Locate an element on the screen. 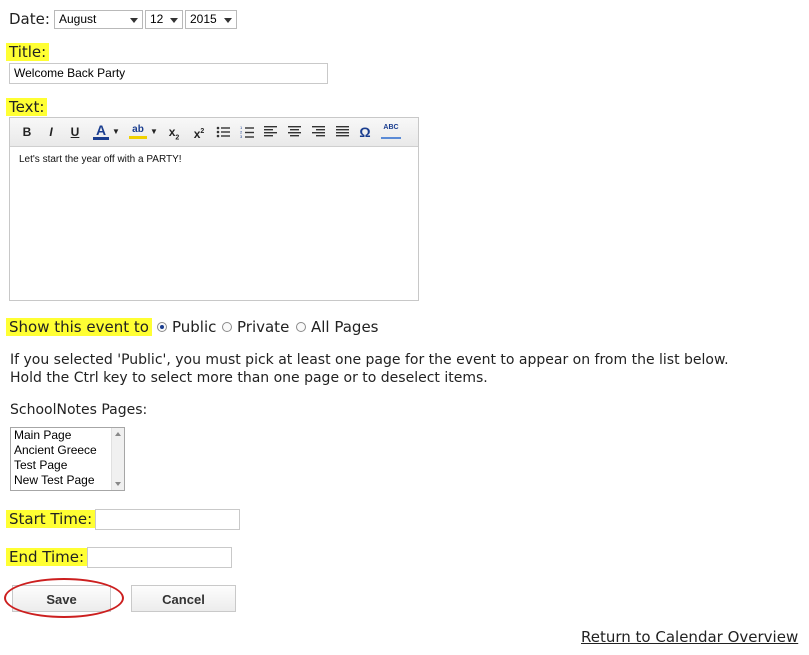 The height and width of the screenshot is (655, 809). month-select: August is located at coordinates (98, 19).